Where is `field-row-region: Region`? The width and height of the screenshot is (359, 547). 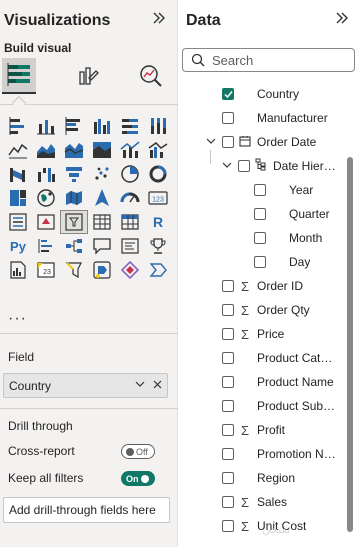 field-row-region: Region is located at coordinates (250, 478).